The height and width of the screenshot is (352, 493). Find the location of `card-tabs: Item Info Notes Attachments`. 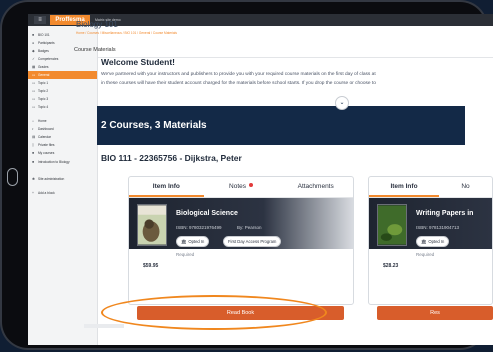

card-tabs: Item Info Notes Attachments is located at coordinates (241, 187).